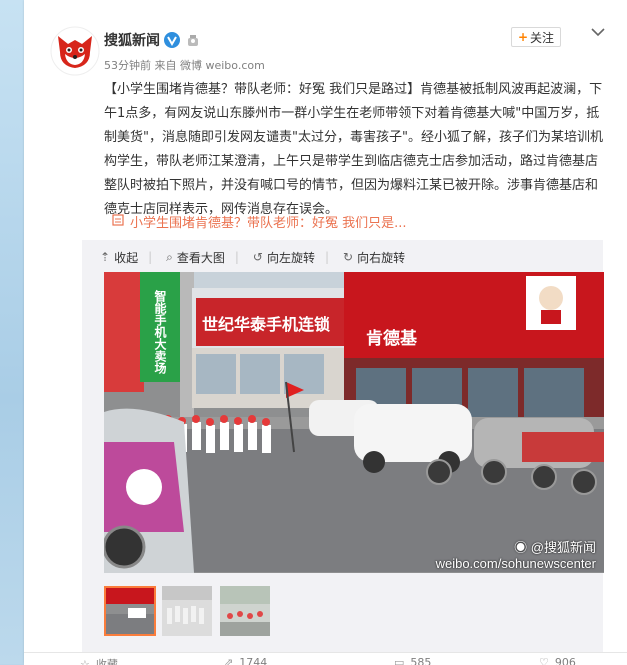 Image resolution: width=627 pixels, height=665 pixels. I want to click on follow-button: + 关注, so click(536, 37).